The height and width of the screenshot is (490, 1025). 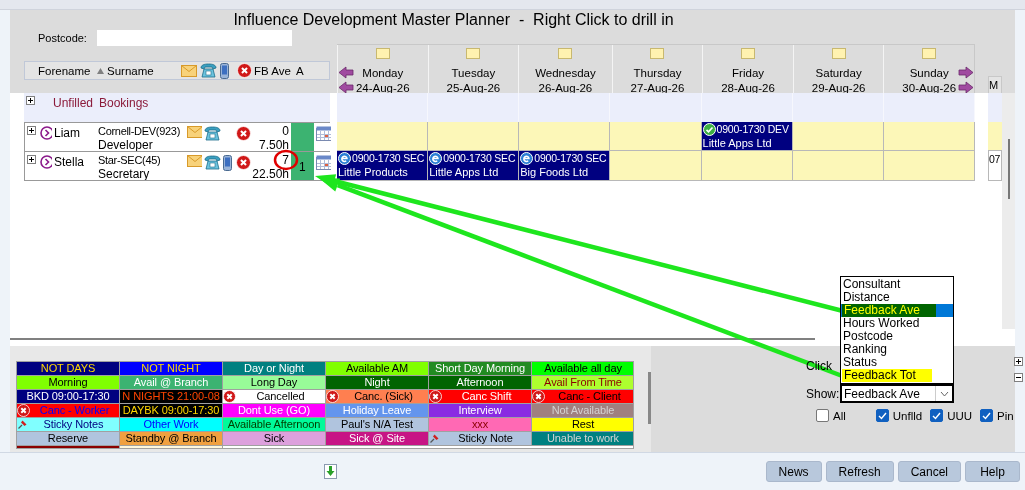 I want to click on legend-label: Sticky Note, so click(x=485, y=438).